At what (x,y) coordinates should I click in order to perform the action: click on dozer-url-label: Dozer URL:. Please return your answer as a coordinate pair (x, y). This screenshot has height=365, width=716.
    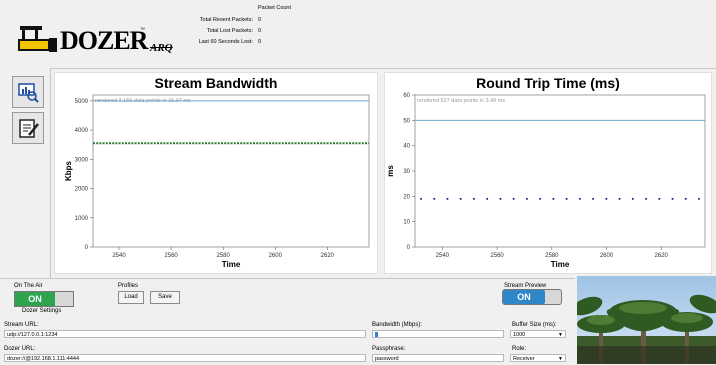
    Looking at the image, I should click on (20, 349).